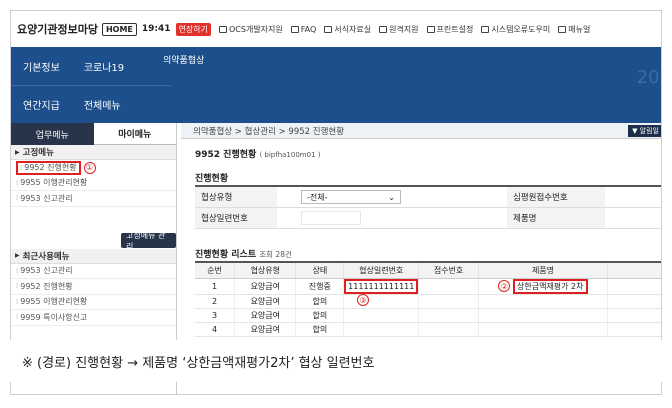 Image resolution: width=672 pixels, height=408 pixels. What do you see at coordinates (319, 270) in the screenshot?
I see `col-status: 상태` at bounding box center [319, 270].